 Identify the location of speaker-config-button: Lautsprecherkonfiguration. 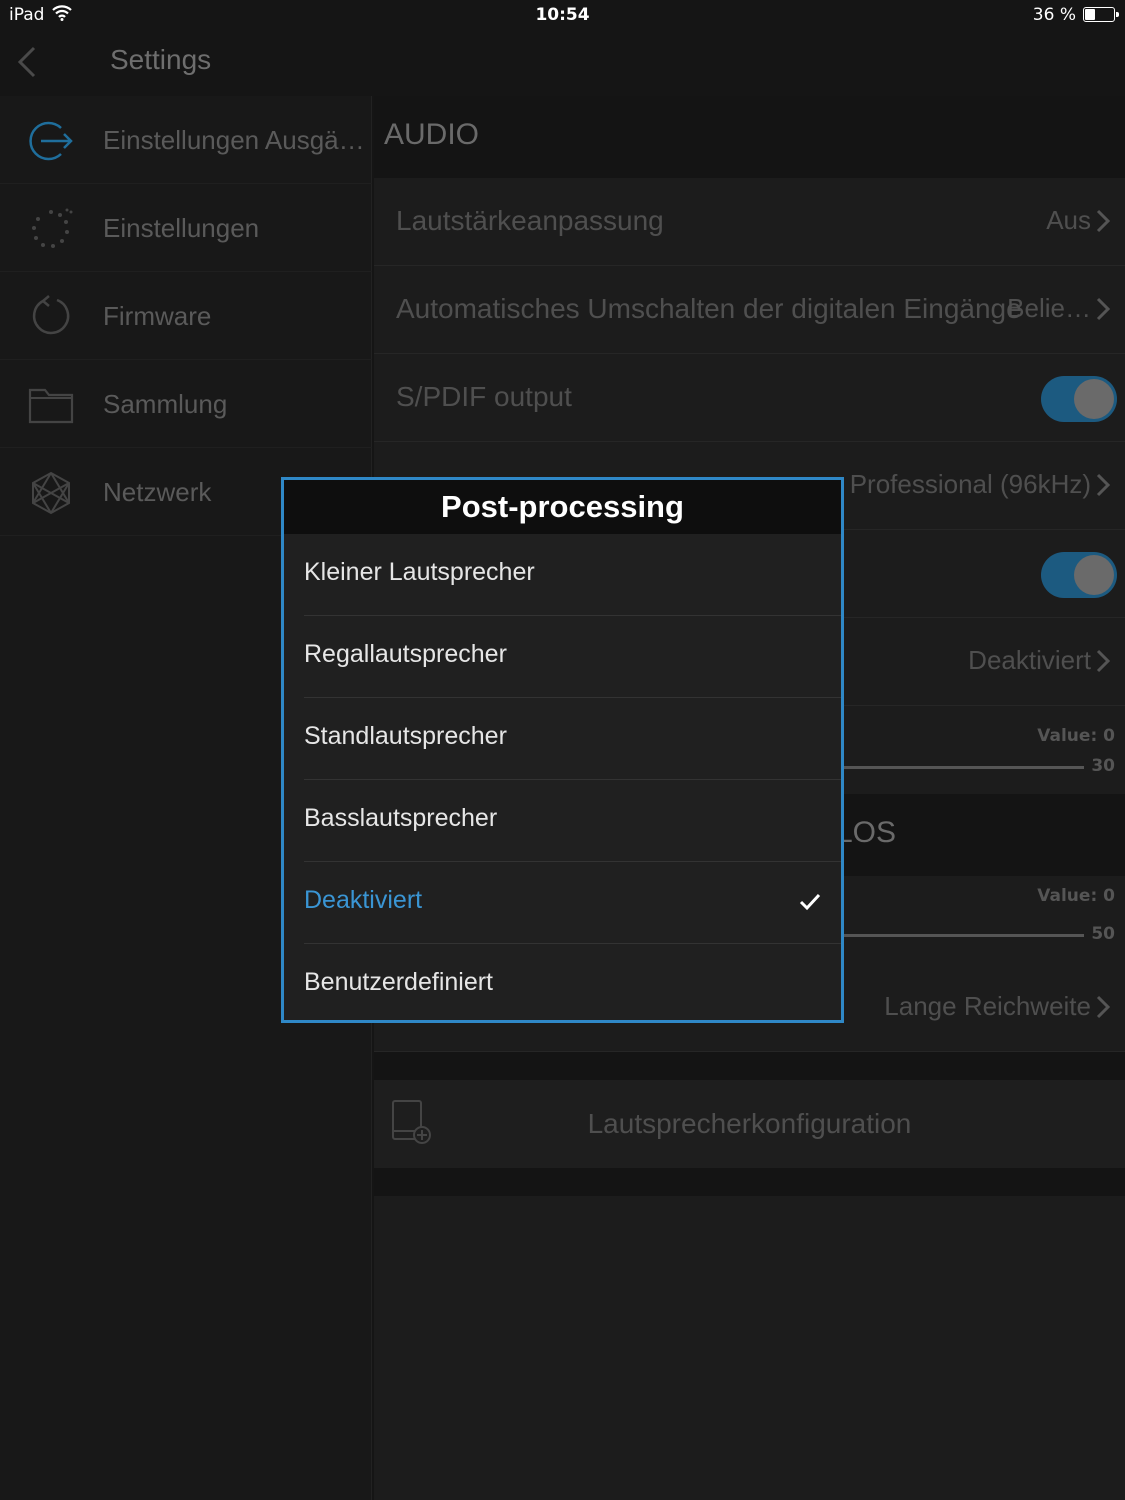
(749, 1124).